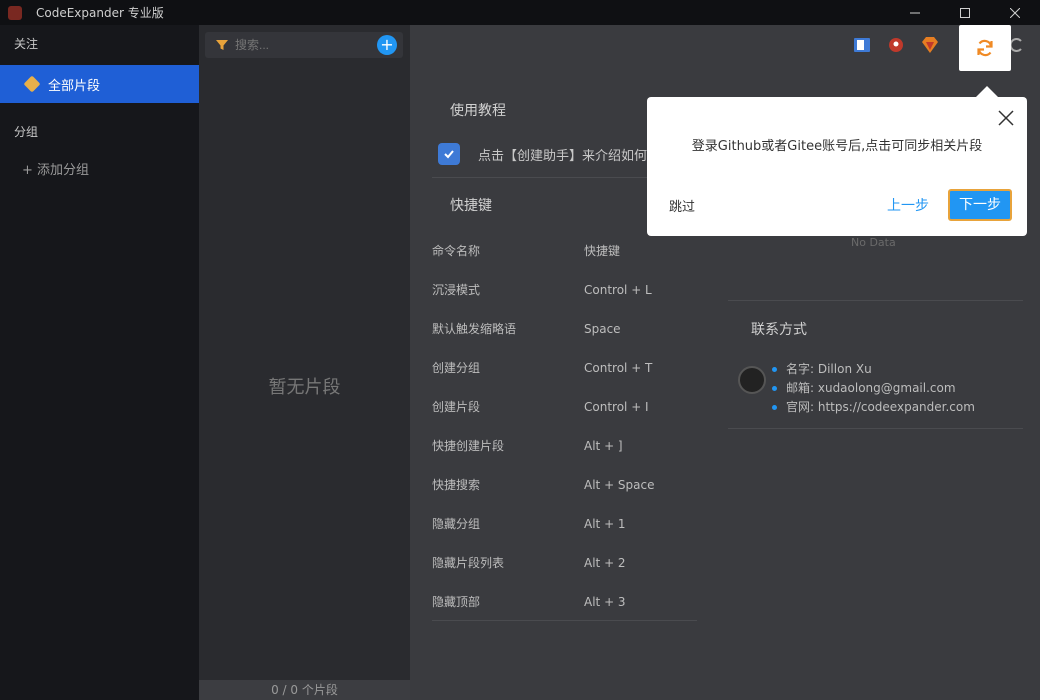 Image resolution: width=1040 pixels, height=700 pixels. I want to click on shortcut-key: Alt + 1, so click(605, 523).